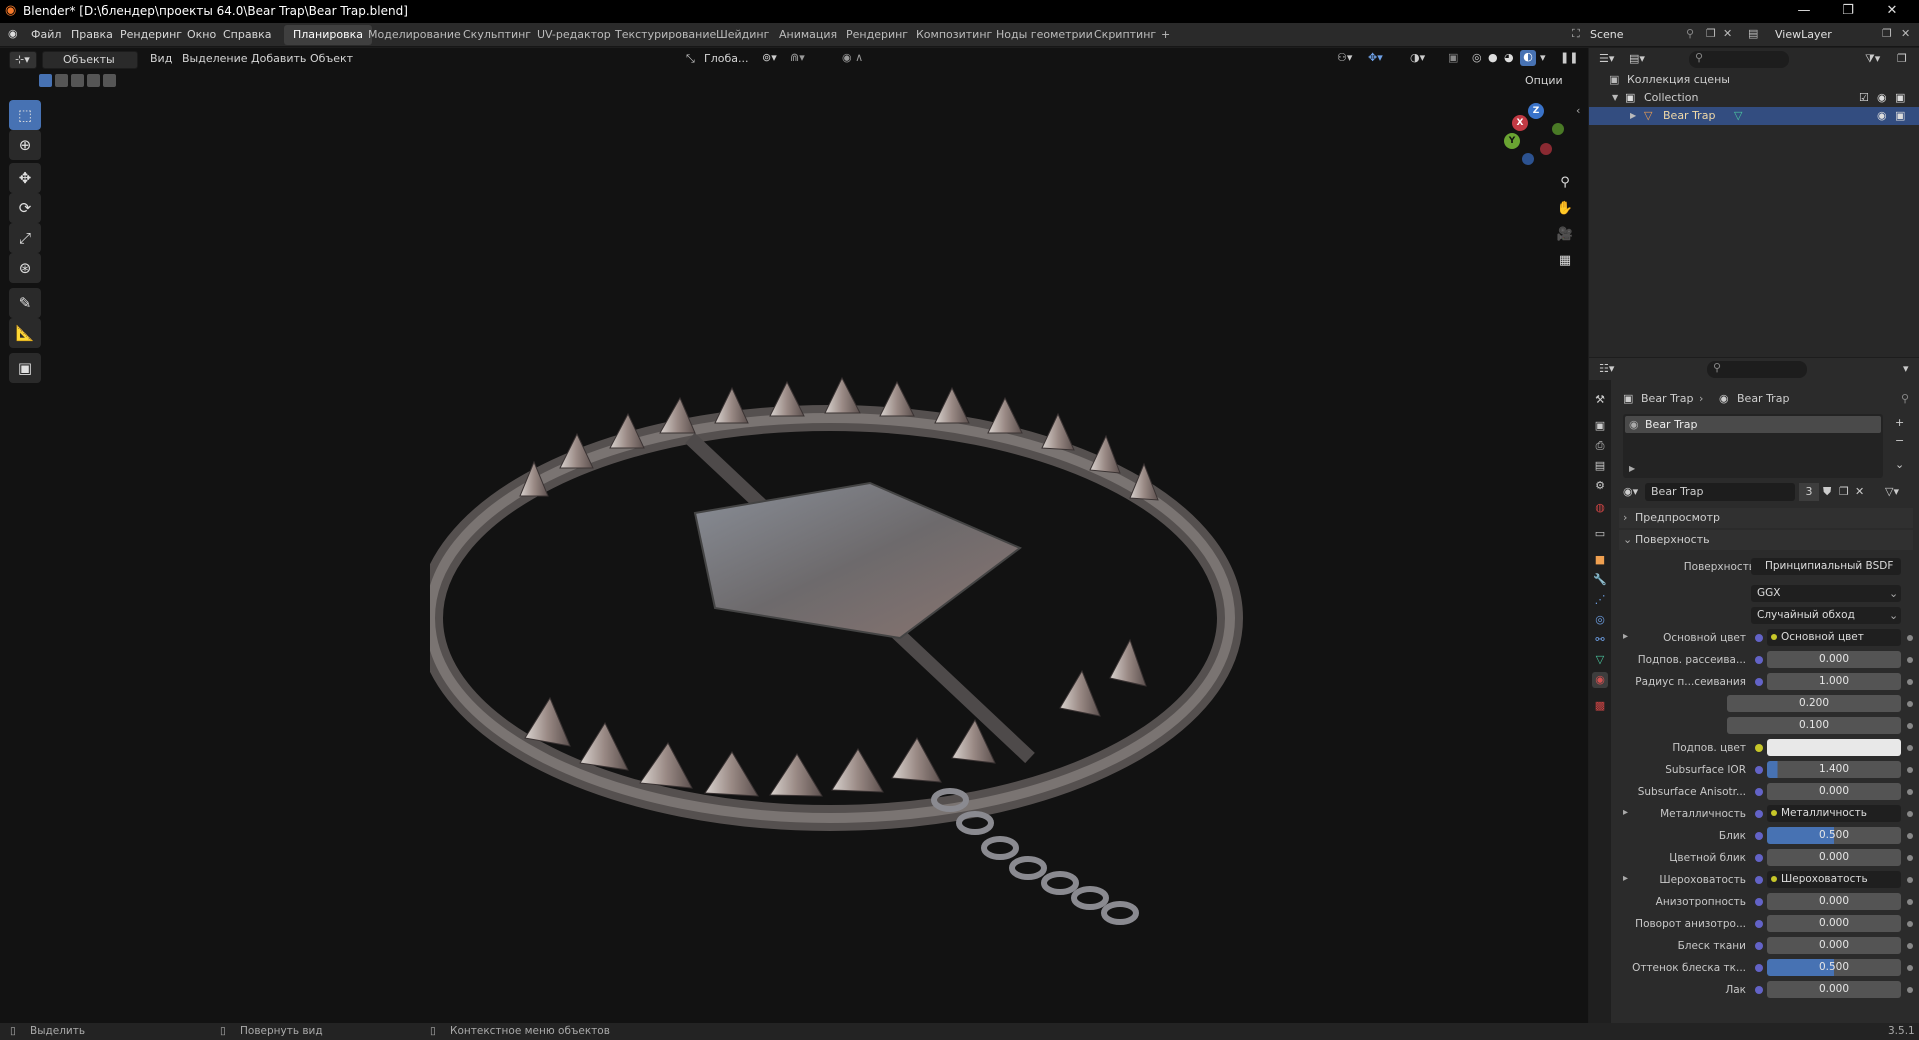 Image resolution: width=1919 pixels, height=1040 pixels. Describe the element at coordinates (797, 57) in the screenshot. I see `snap-icon: ⋒▾` at that location.